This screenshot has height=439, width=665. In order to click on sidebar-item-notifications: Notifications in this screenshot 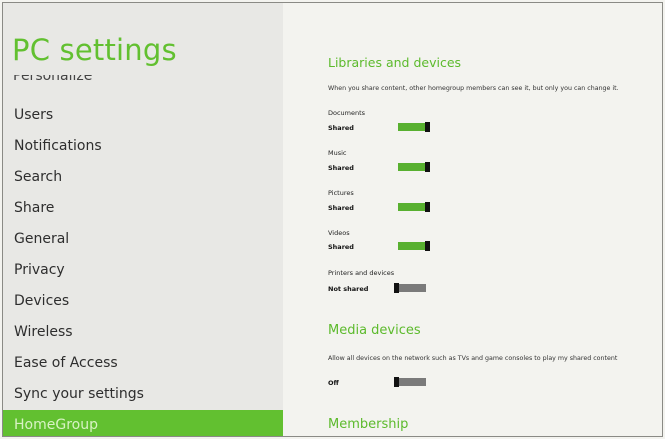, I will do `click(143, 146)`.